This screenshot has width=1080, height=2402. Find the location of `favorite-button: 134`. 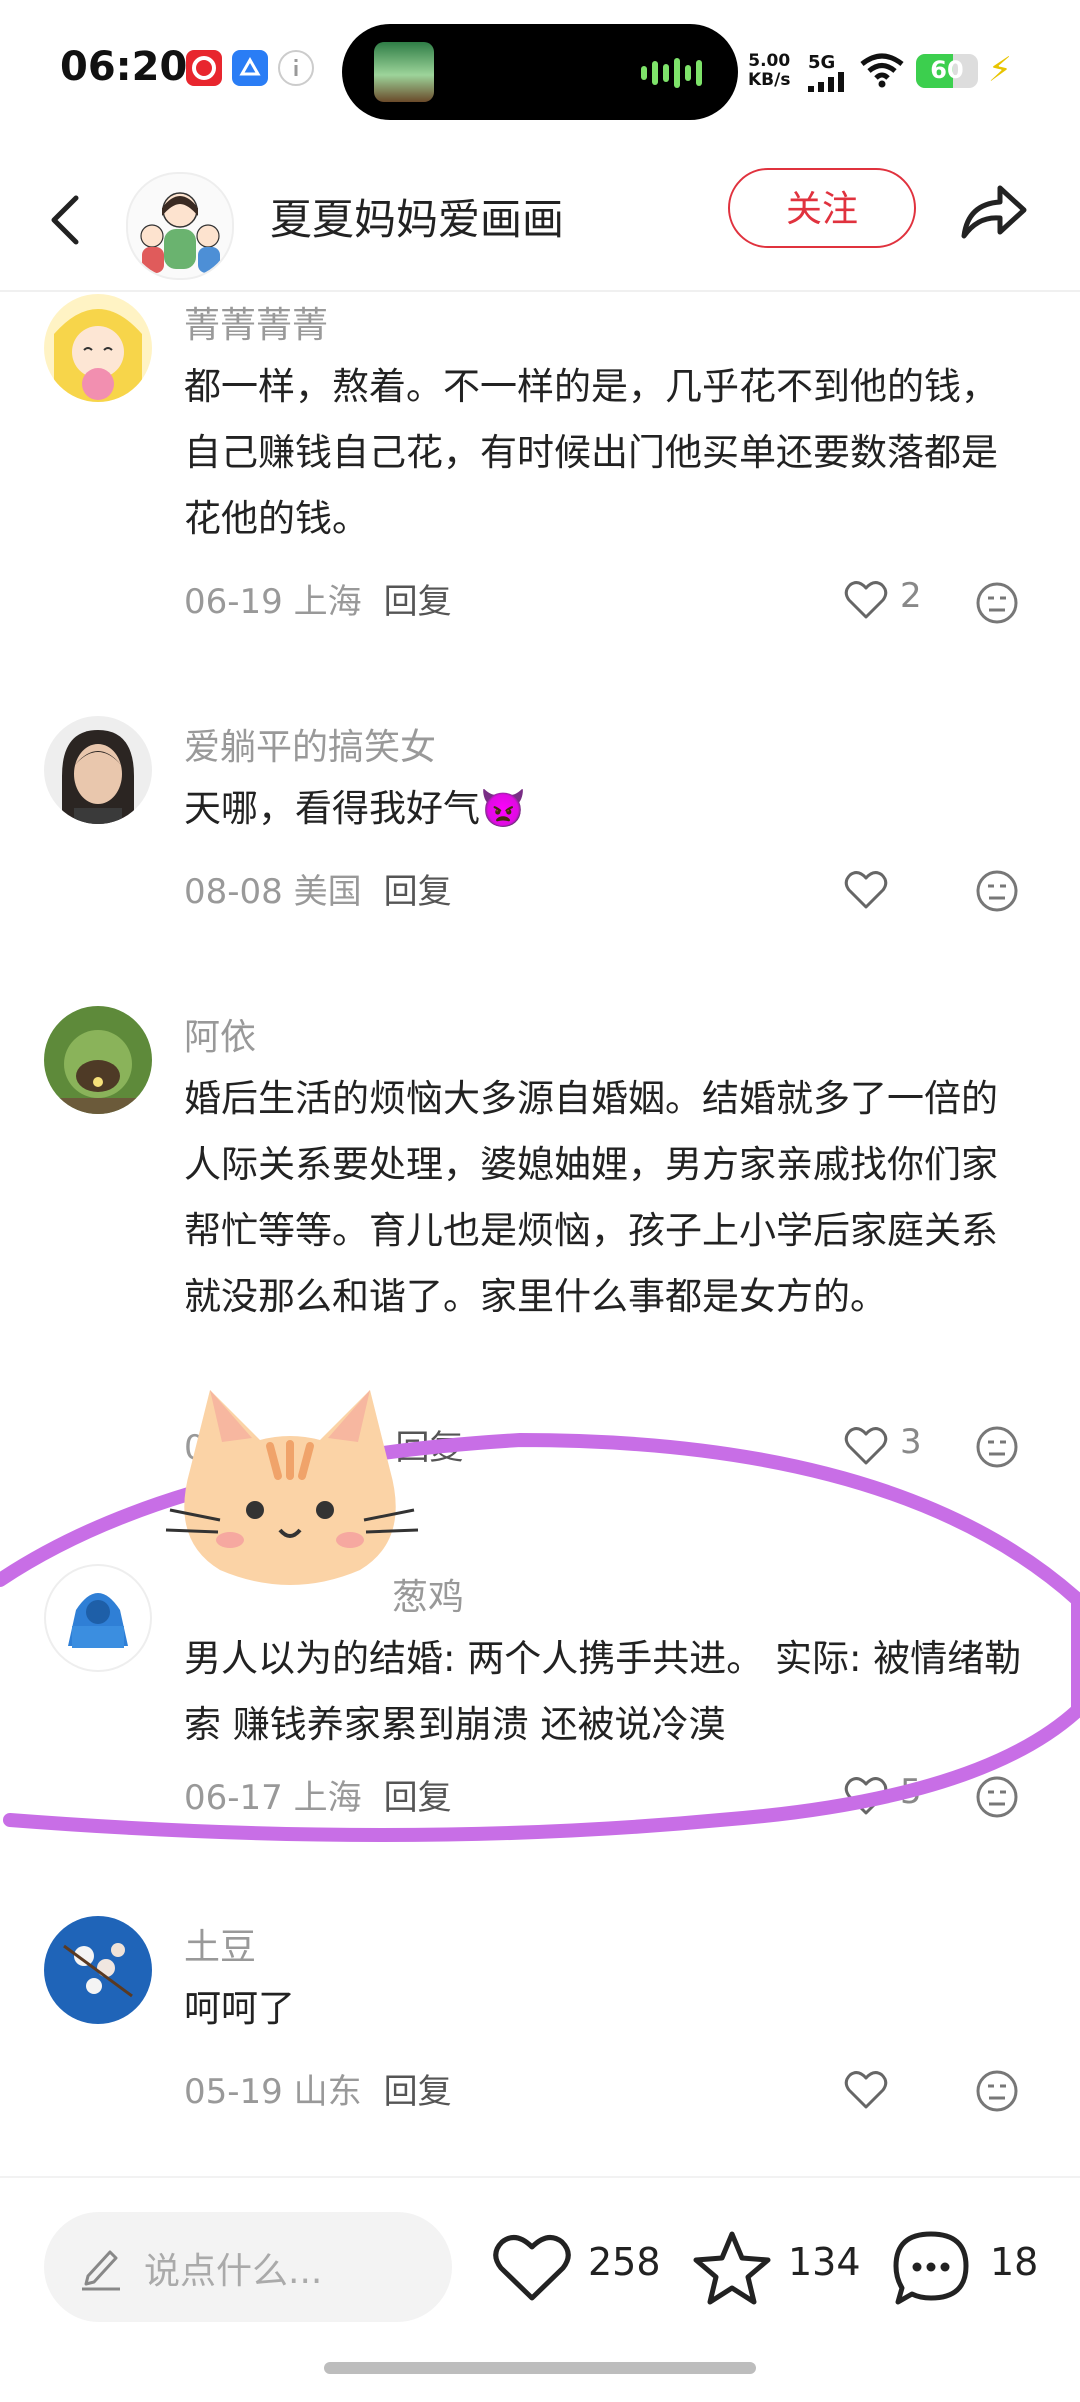

favorite-button: 134 is located at coordinates (777, 2268).